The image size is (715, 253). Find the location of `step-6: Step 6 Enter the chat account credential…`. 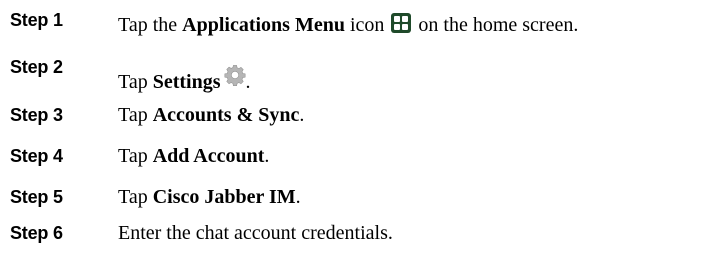

step-6: Step 6 Enter the chat account credential… is located at coordinates (357, 237).